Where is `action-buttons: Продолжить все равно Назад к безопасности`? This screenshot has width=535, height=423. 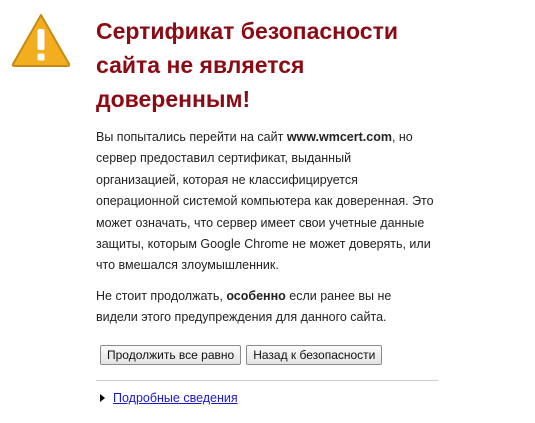
action-buttons: Продолжить все равно Назад к безопасности is located at coordinates (241, 355).